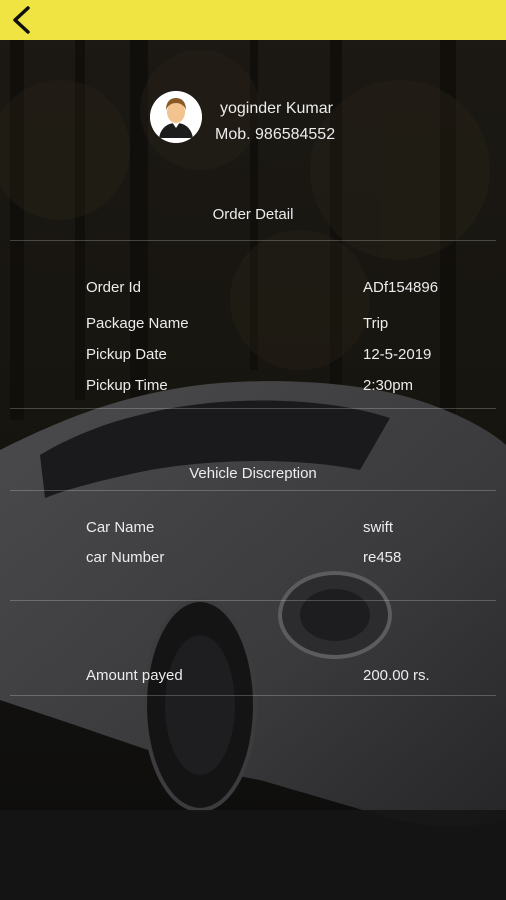 Image resolution: width=506 pixels, height=900 pixels. I want to click on pickup-time-value: 2:30pm, so click(388, 385).